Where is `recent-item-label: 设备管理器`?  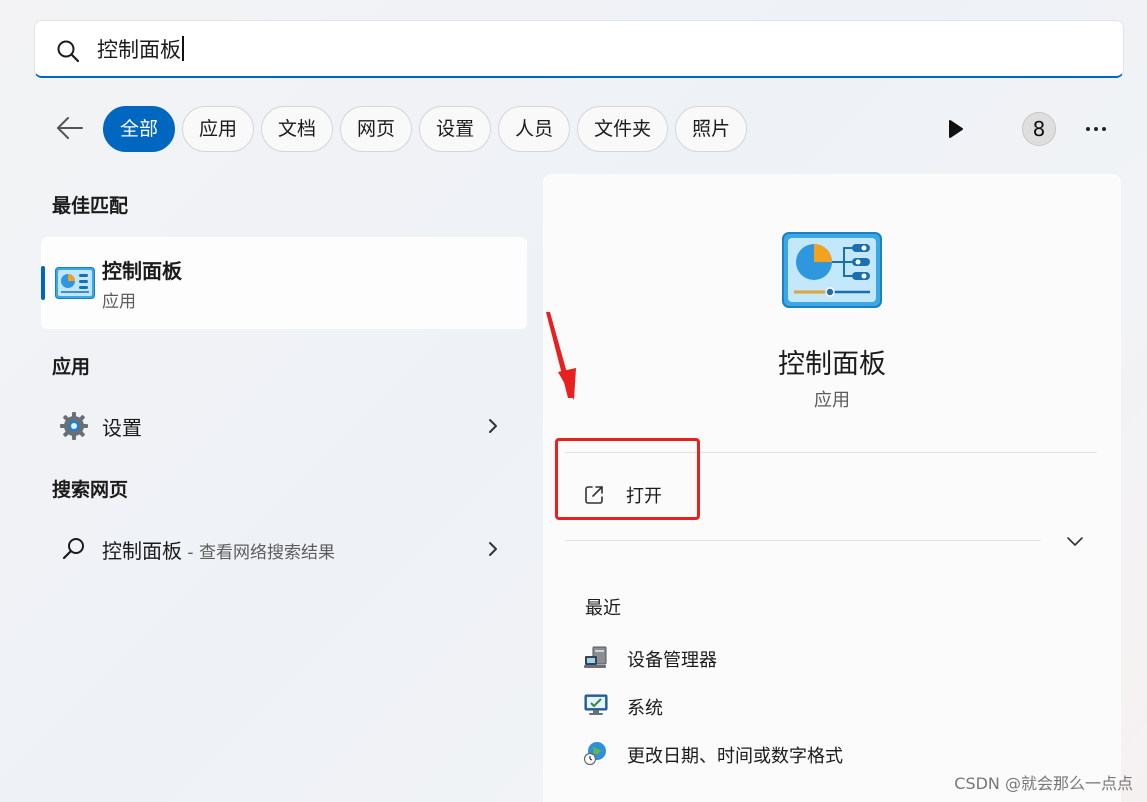
recent-item-label: 设备管理器 is located at coordinates (672, 660).